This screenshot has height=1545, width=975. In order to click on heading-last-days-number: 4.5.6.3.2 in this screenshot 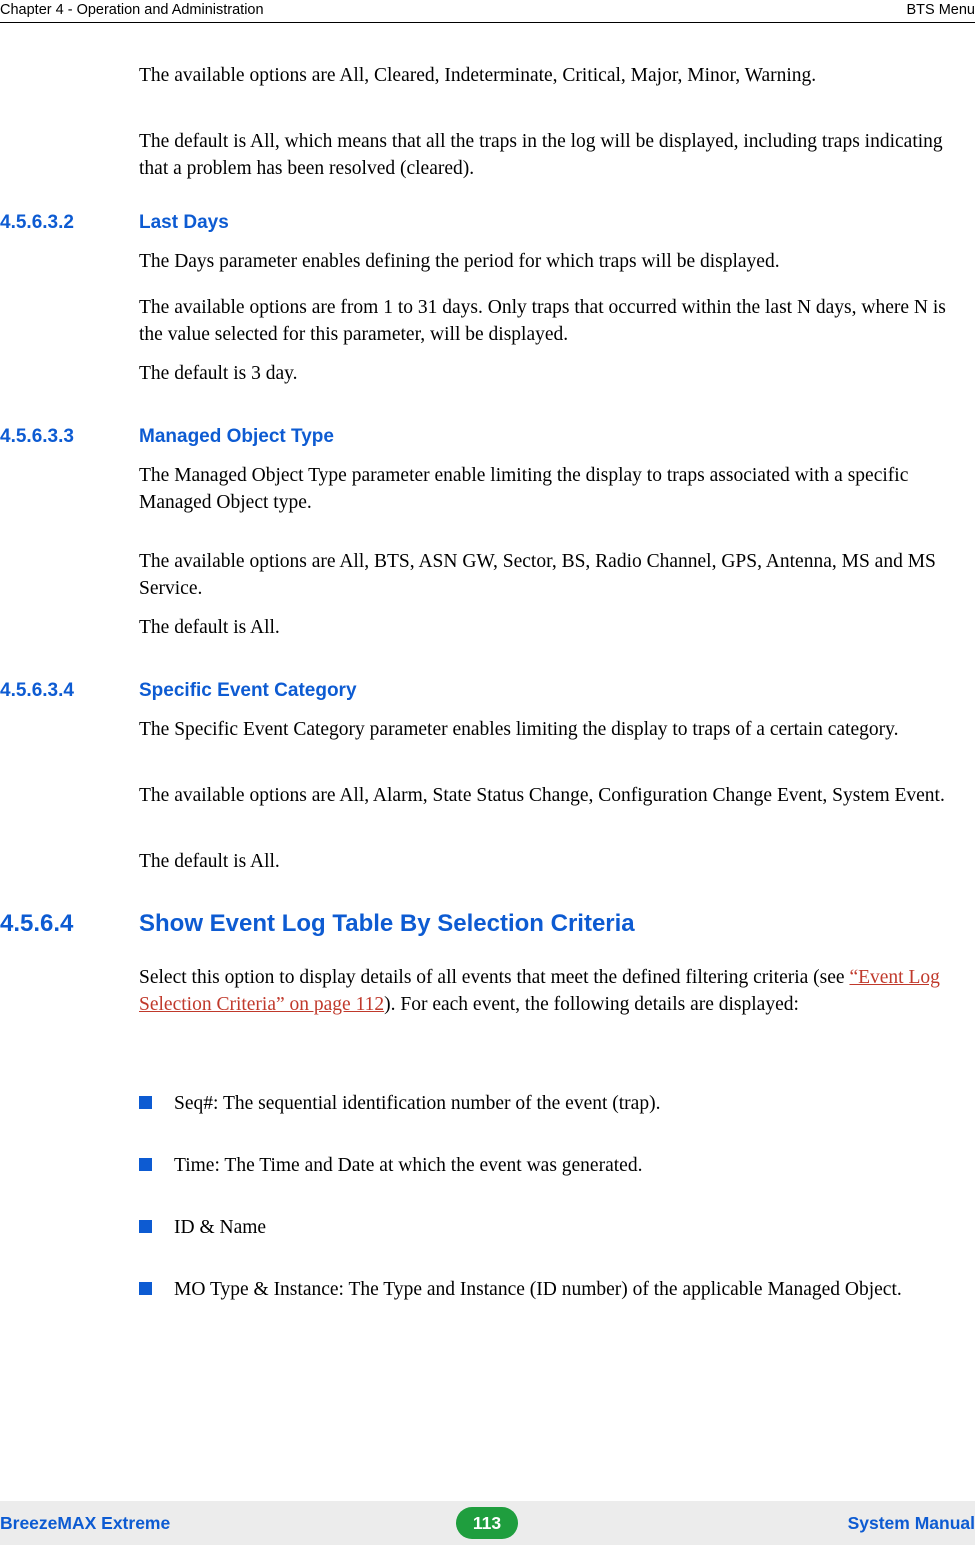, I will do `click(37, 222)`.